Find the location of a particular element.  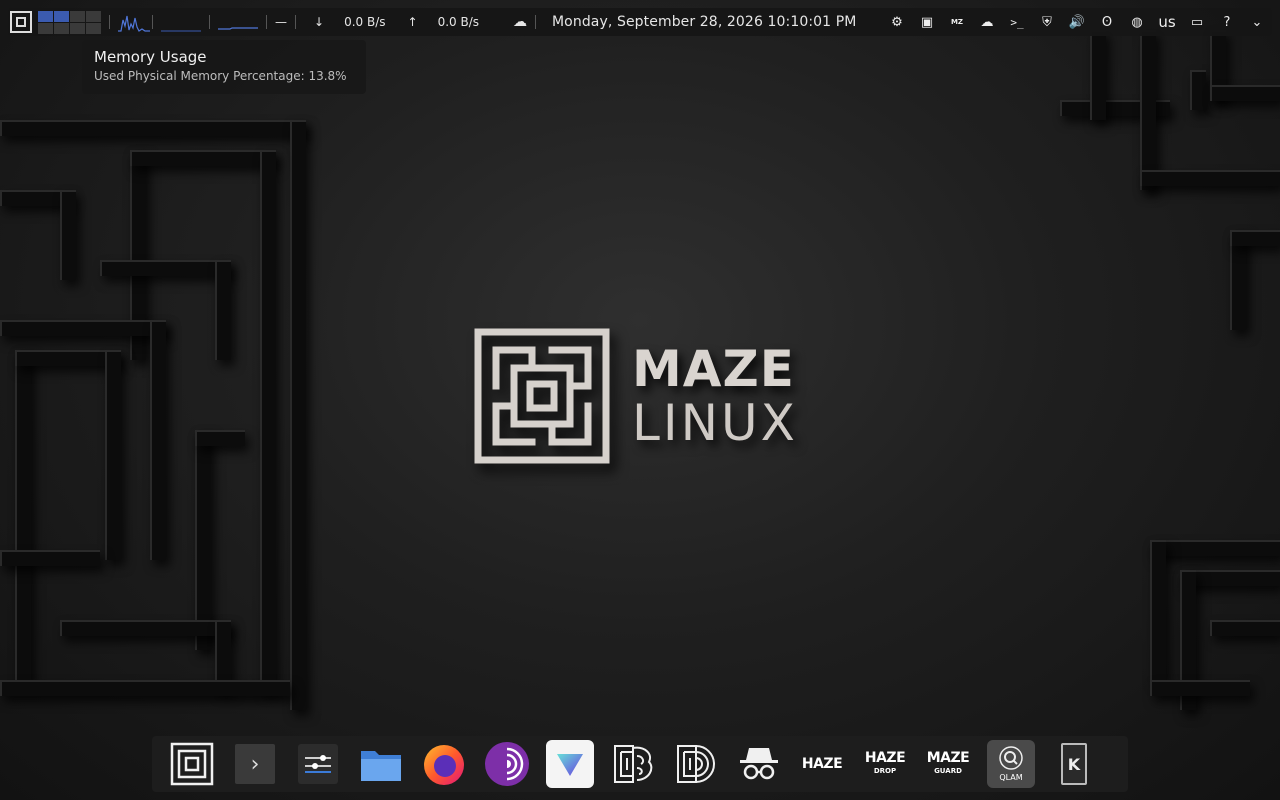

system-tray: ⚙ ▣ MZ ☁ >_ ⛨ 🔊 ʘ ◍ us ▭ ? ⌄ is located at coordinates (1077, 22).